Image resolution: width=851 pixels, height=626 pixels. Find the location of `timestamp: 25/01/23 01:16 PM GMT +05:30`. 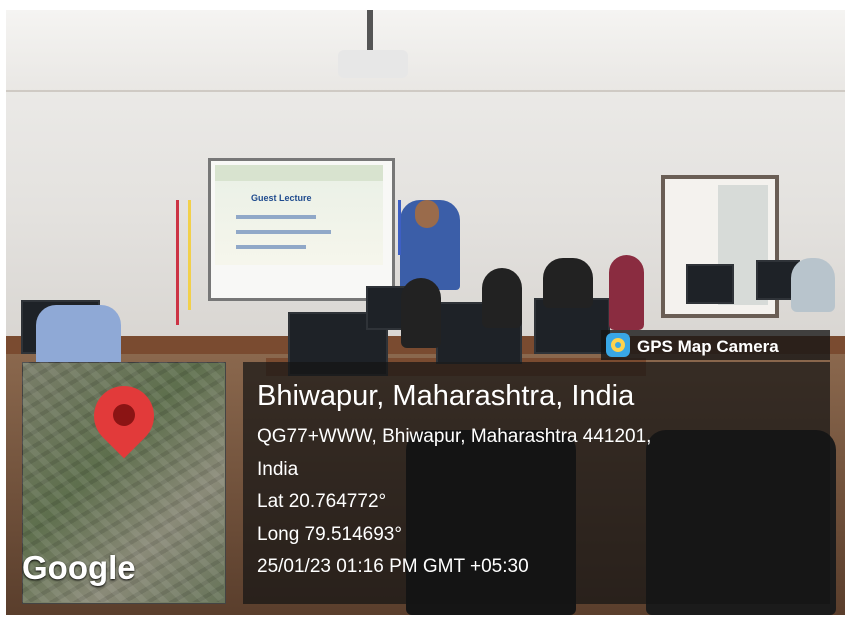

timestamp: 25/01/23 01:16 PM GMT +05:30 is located at coordinates (393, 566).